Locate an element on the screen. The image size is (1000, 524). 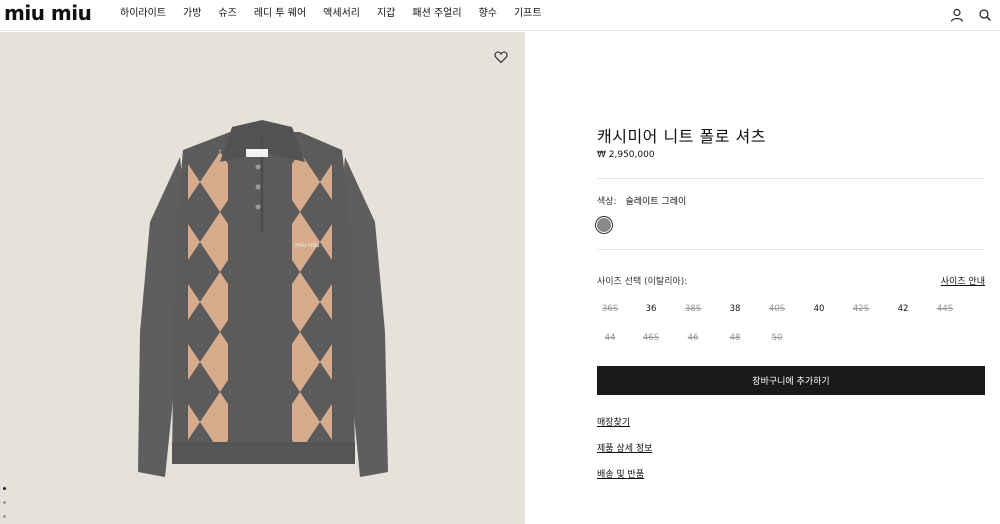
size-option: 36S is located at coordinates (610, 309).